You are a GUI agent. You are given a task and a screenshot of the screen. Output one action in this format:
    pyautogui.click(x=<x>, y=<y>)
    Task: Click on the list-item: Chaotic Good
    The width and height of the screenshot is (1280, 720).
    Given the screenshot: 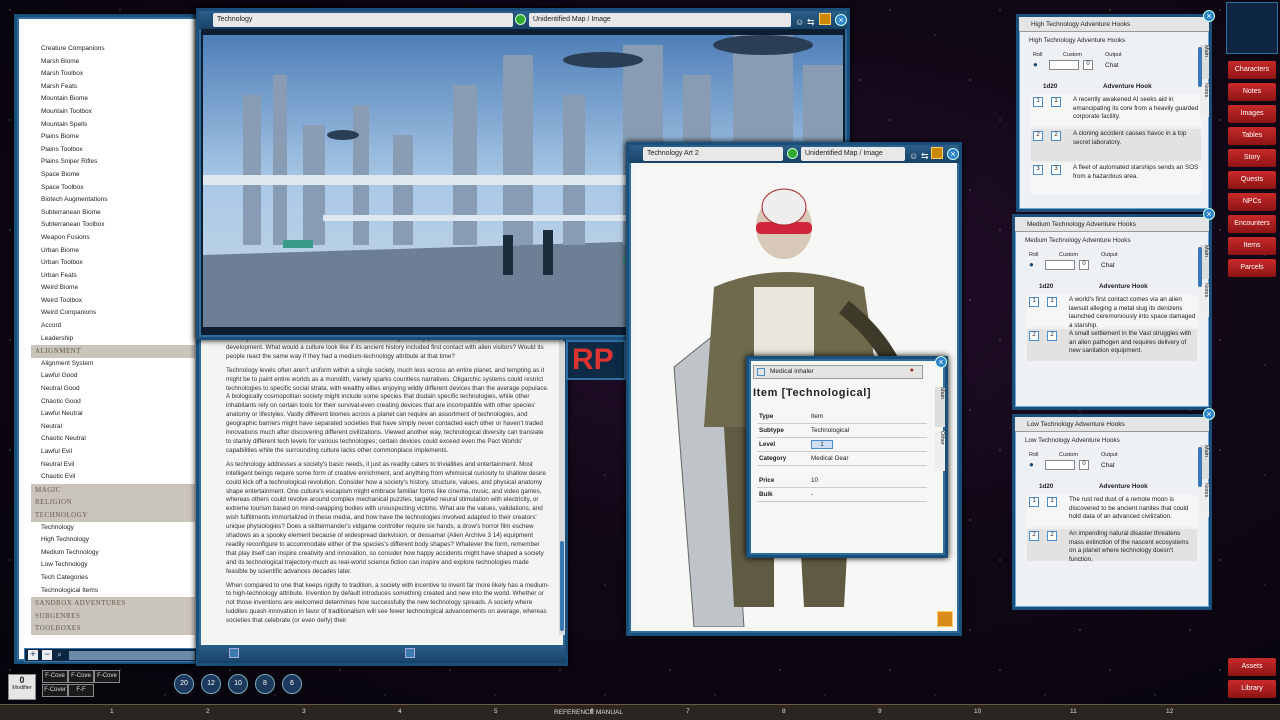 What is the action you would take?
    pyautogui.click(x=116, y=402)
    